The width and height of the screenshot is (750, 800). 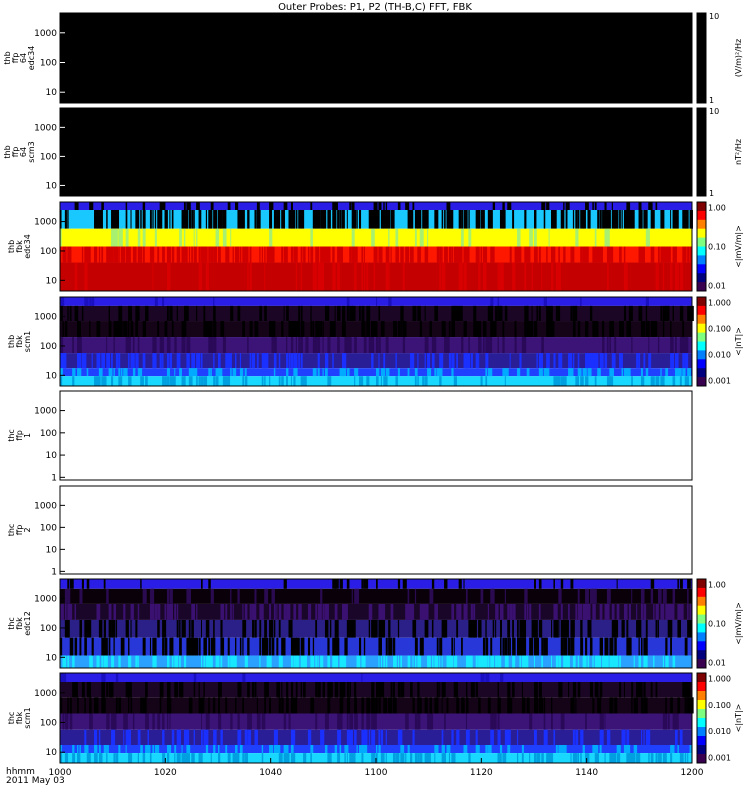 I want to click on y-tick-label: 1, so click(x=54, y=478).